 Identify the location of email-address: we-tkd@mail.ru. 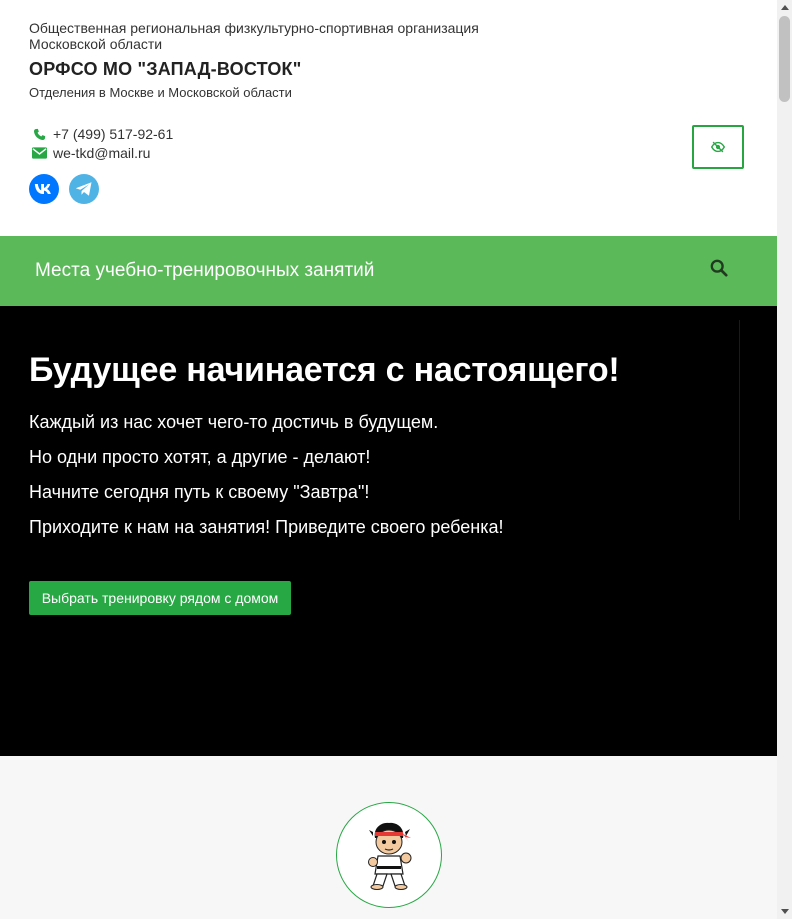
(102, 153).